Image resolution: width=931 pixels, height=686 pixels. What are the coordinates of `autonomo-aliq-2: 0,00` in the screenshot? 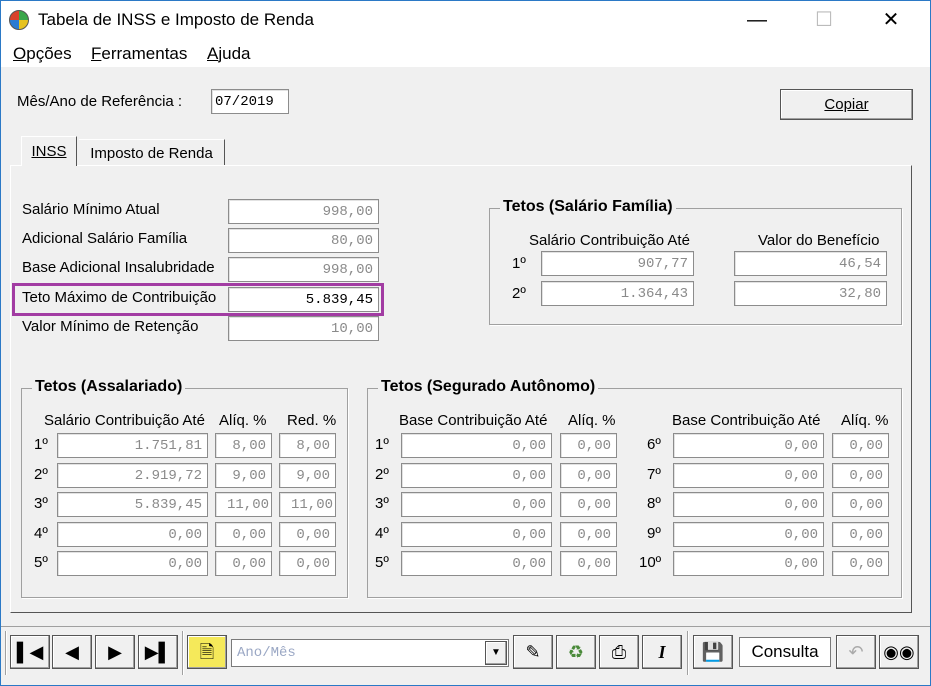 It's located at (588, 475).